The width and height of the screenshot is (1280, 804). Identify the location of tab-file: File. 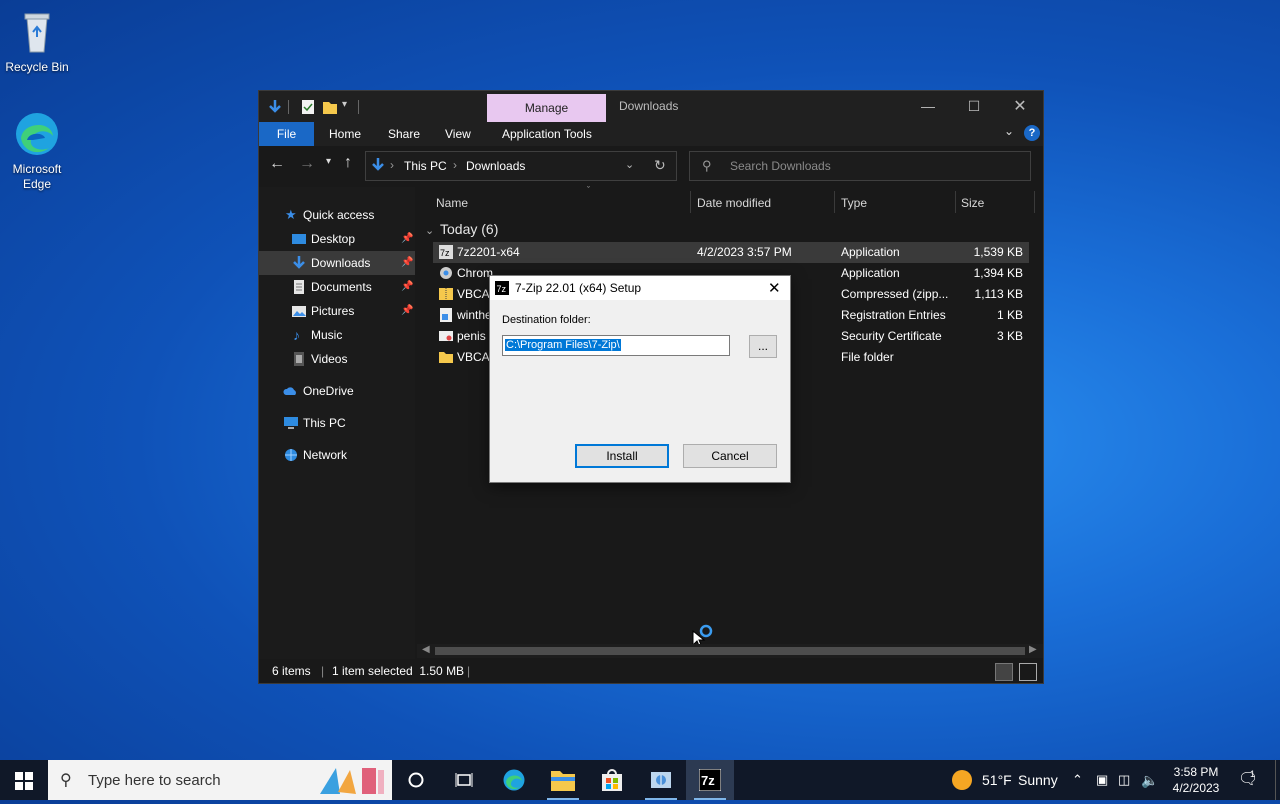
(286, 134).